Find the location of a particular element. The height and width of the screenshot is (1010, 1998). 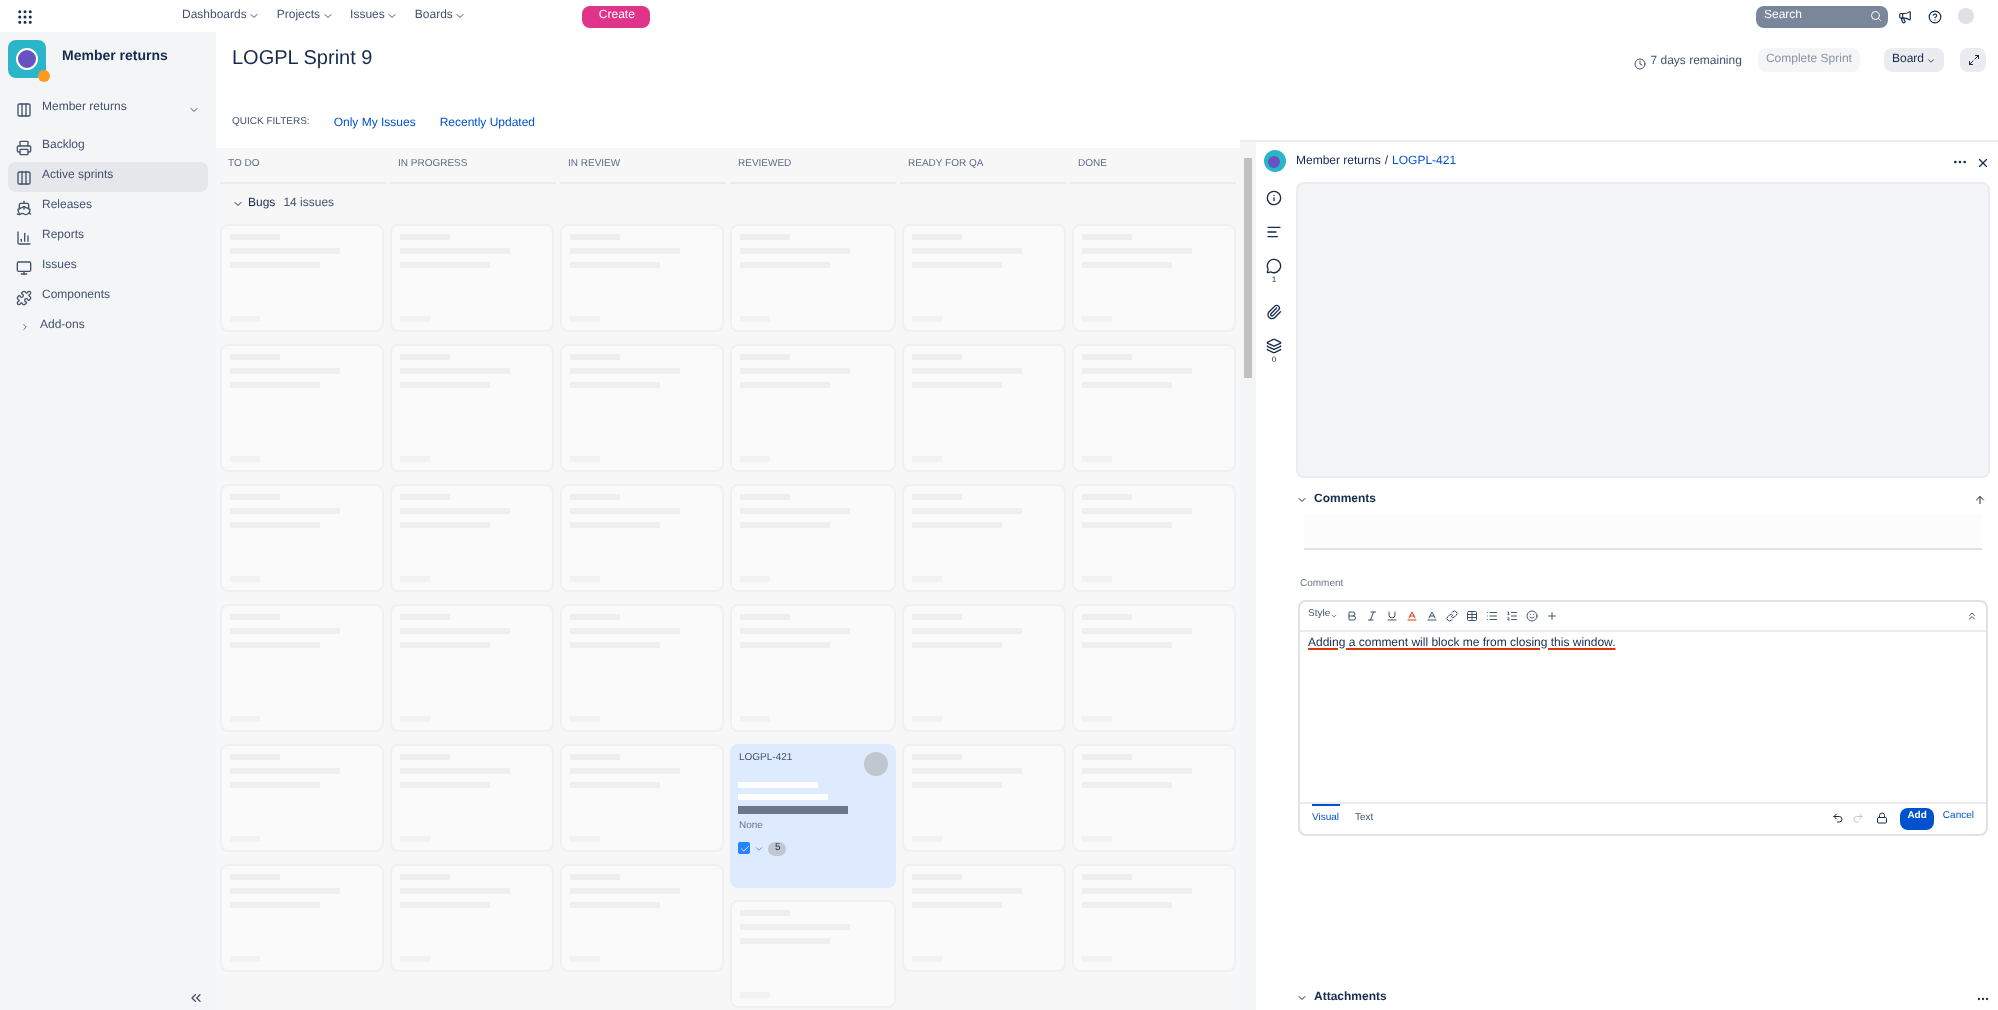

numbered-list-icon is located at coordinates (1512, 615).